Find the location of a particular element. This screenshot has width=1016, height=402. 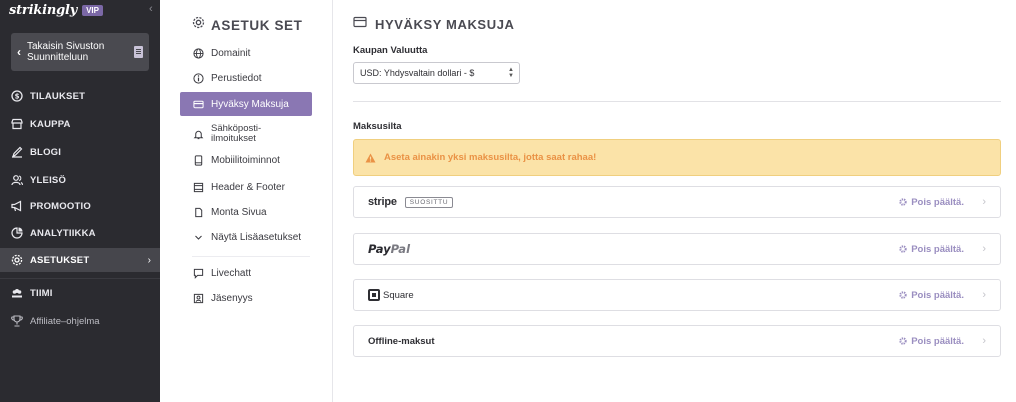

section-divider is located at coordinates (677, 101).